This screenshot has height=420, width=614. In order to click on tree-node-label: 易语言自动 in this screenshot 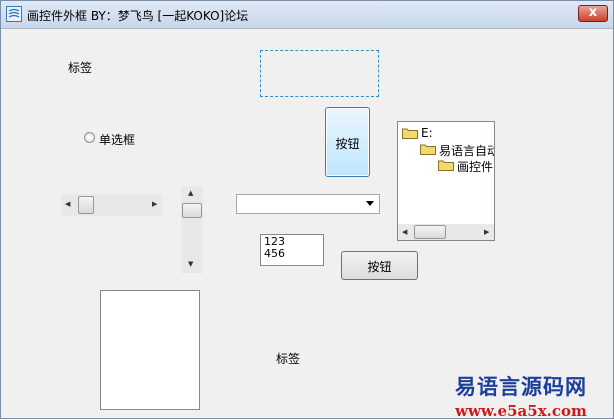, I will do `click(467, 151)`.